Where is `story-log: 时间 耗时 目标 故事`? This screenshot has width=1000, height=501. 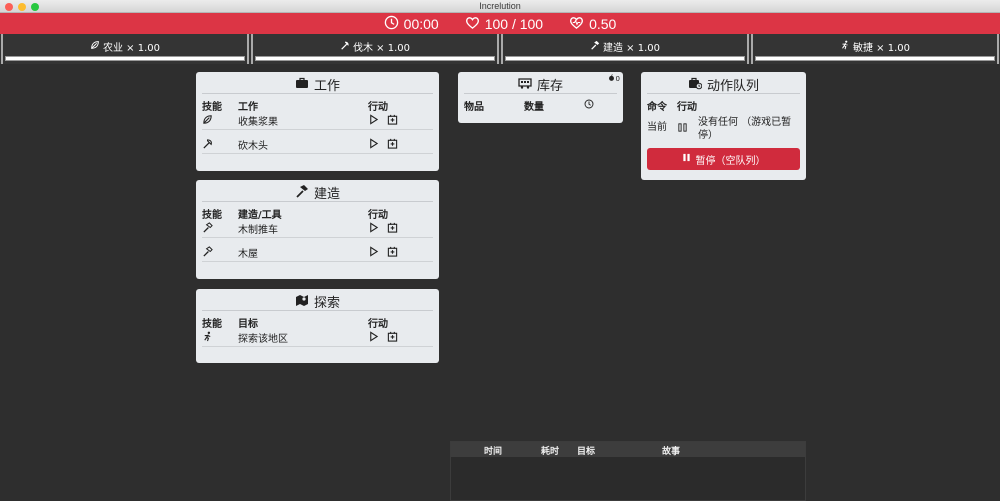 story-log: 时间 耗时 目标 故事 is located at coordinates (628, 471).